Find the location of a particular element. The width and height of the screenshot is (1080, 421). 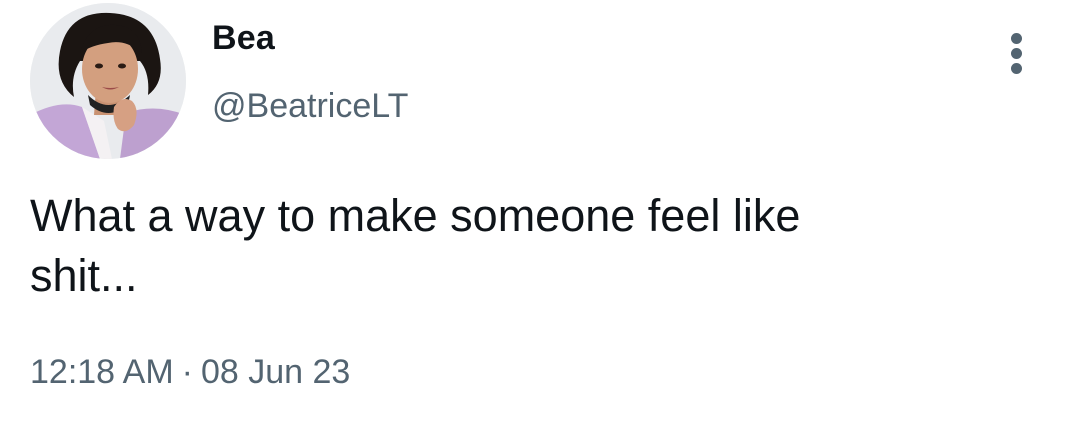

more-options-button is located at coordinates (1017, 52).